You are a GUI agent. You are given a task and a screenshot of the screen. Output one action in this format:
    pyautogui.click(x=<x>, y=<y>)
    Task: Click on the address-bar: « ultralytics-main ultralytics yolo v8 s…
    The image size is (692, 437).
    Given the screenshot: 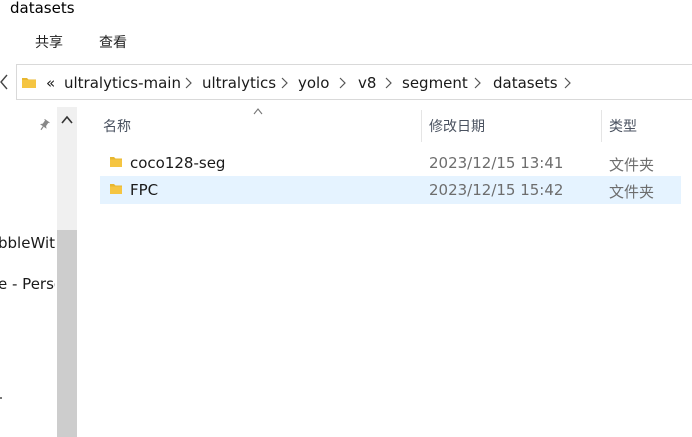 What is the action you would take?
    pyautogui.click(x=354, y=82)
    